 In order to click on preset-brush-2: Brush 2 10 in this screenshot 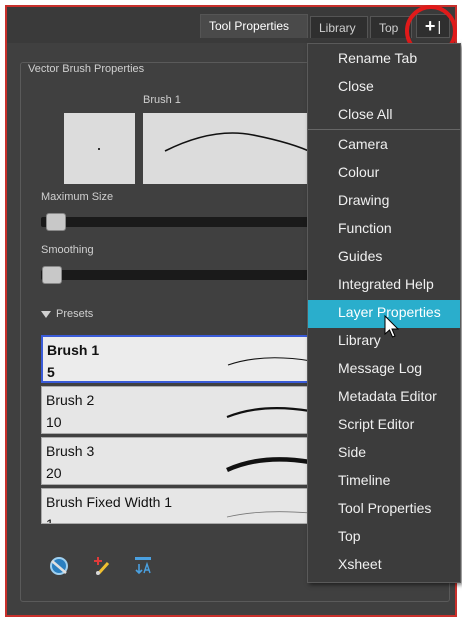, I will do `click(177, 410)`.